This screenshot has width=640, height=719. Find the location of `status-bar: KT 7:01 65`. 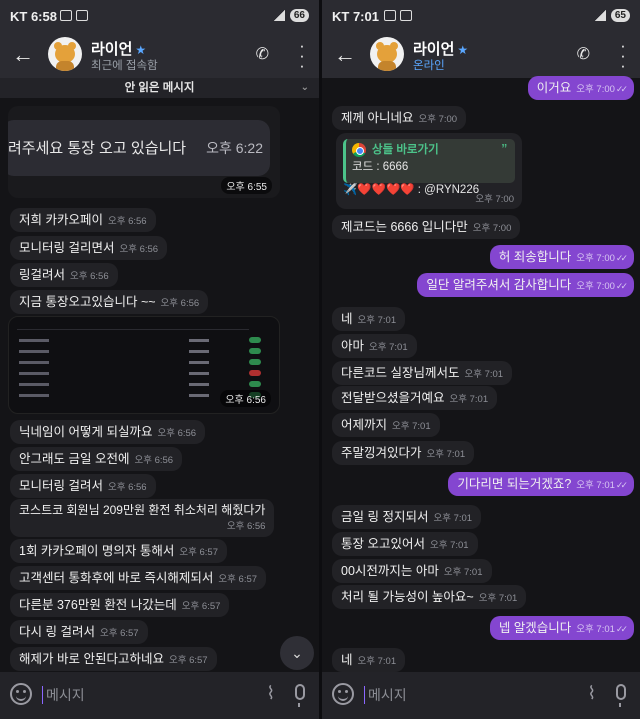

status-bar: KT 7:01 65 is located at coordinates (481, 17).